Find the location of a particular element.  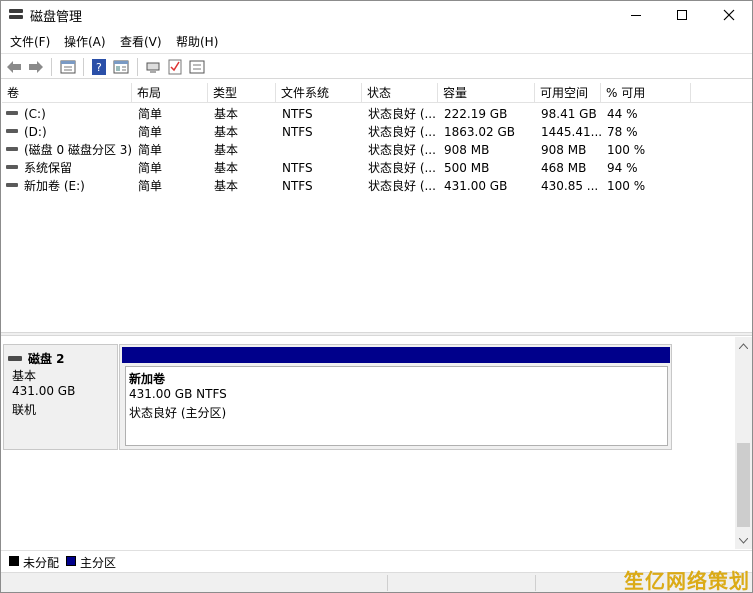

connect-button is located at coordinates (153, 67).